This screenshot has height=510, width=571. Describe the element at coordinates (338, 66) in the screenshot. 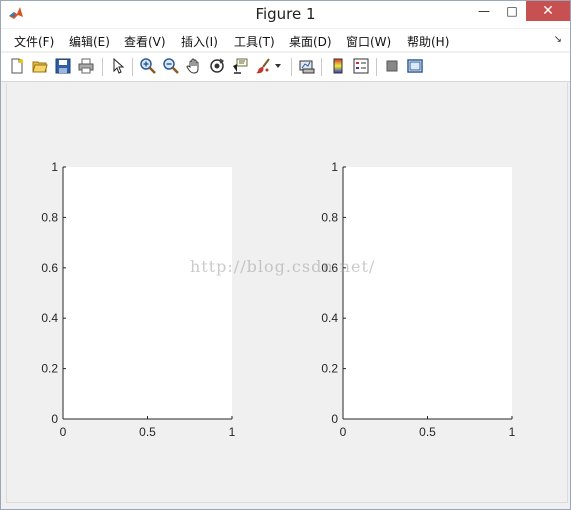

I see `colorbar-icon` at that location.